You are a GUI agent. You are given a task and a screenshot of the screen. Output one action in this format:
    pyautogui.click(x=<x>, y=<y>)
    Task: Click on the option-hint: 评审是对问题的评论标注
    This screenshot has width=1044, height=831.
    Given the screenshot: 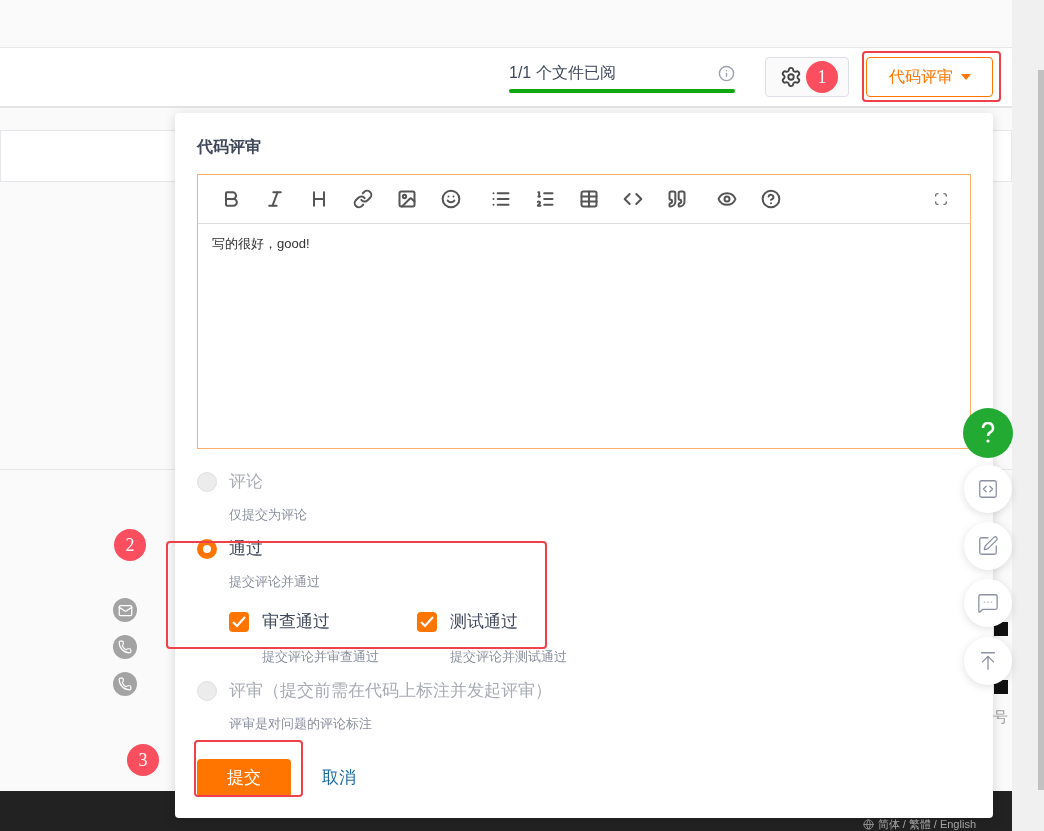 What is the action you would take?
    pyautogui.click(x=301, y=723)
    